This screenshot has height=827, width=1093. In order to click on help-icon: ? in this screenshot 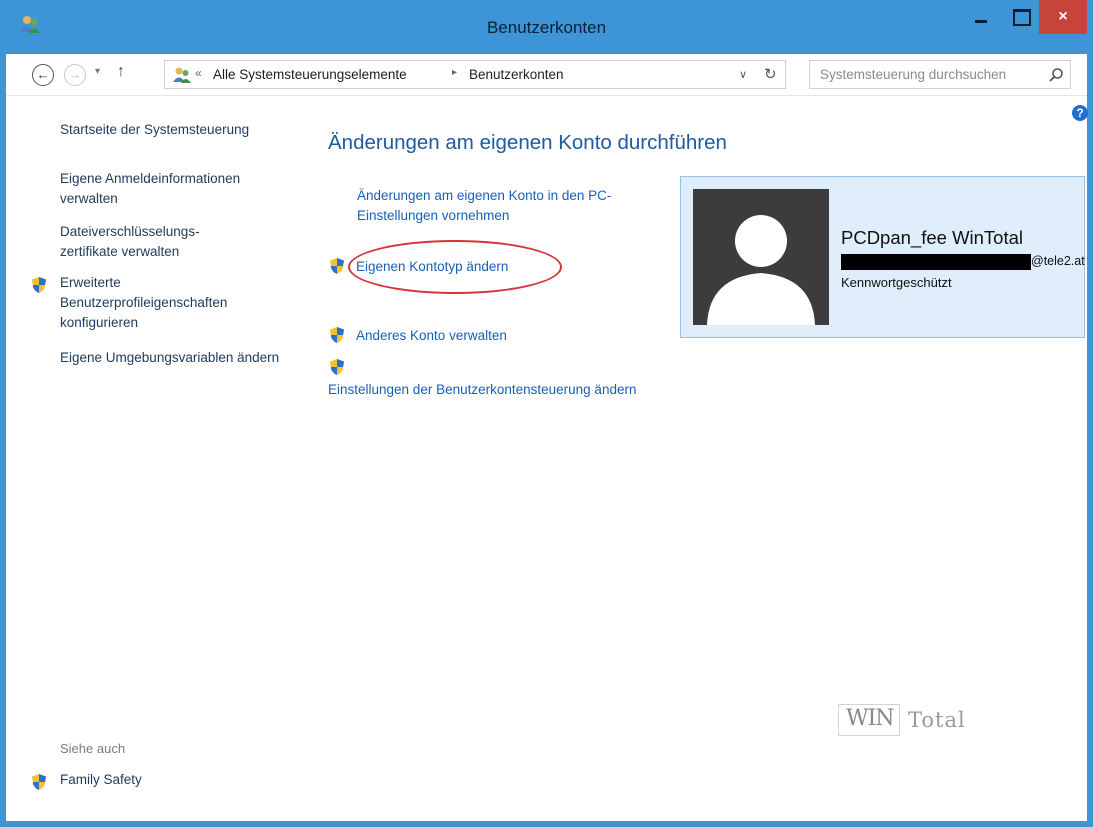, I will do `click(1080, 113)`.